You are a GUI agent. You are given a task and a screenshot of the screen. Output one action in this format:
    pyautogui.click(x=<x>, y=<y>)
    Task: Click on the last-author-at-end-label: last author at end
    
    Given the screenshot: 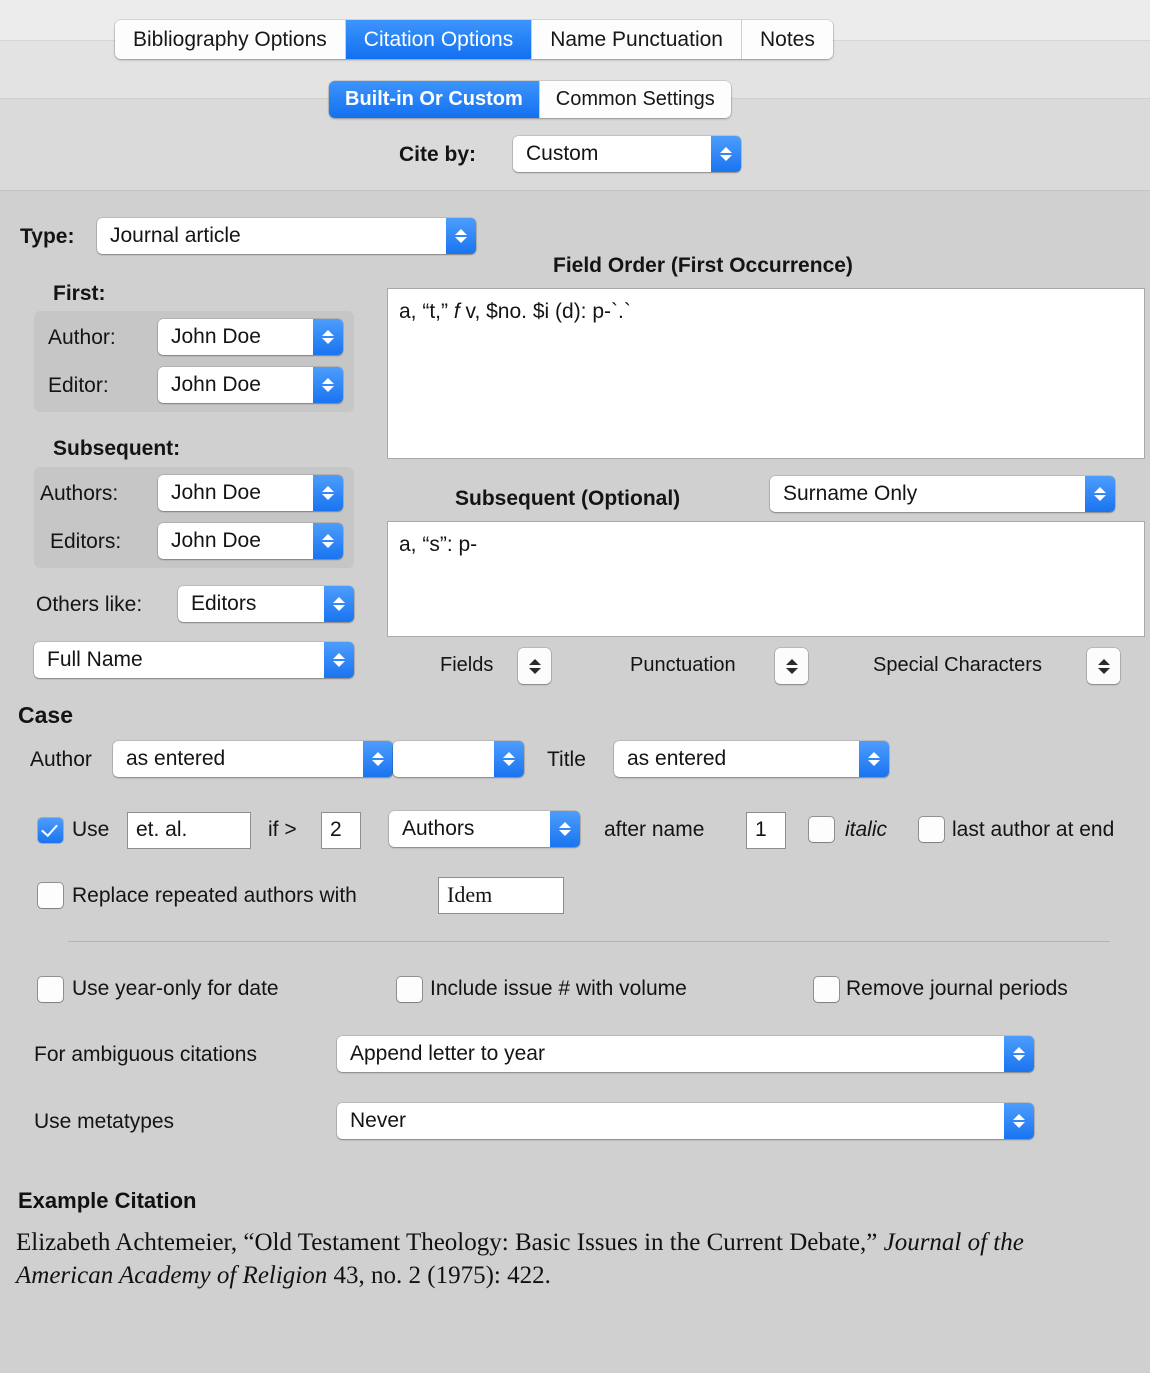 What is the action you would take?
    pyautogui.click(x=1033, y=829)
    